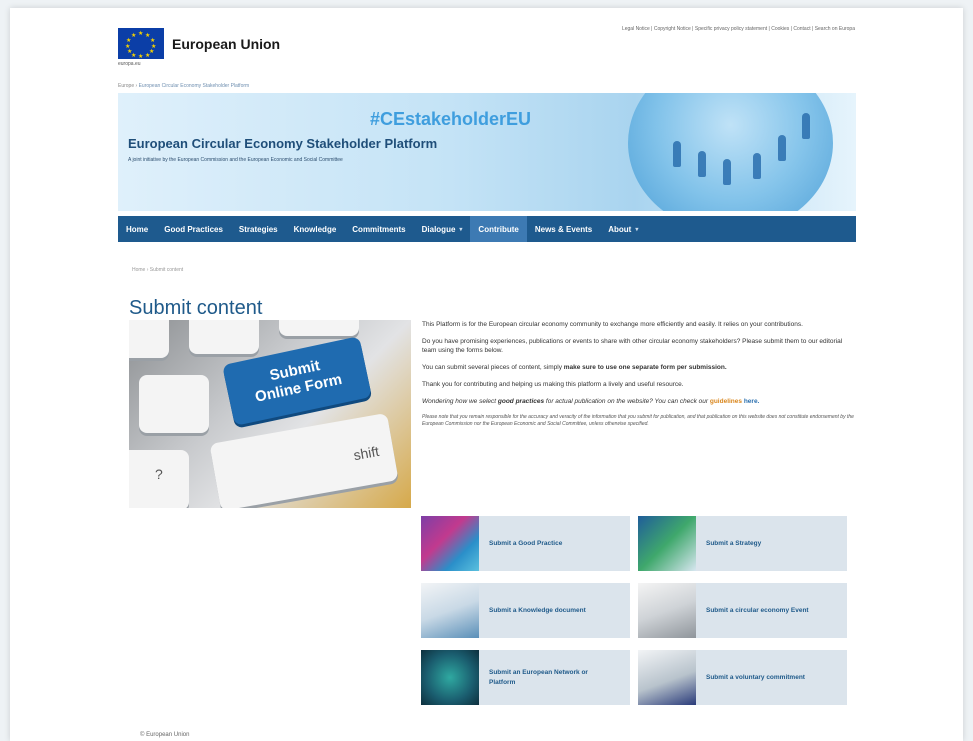  I want to click on nav-item-home: Home, so click(137, 229).